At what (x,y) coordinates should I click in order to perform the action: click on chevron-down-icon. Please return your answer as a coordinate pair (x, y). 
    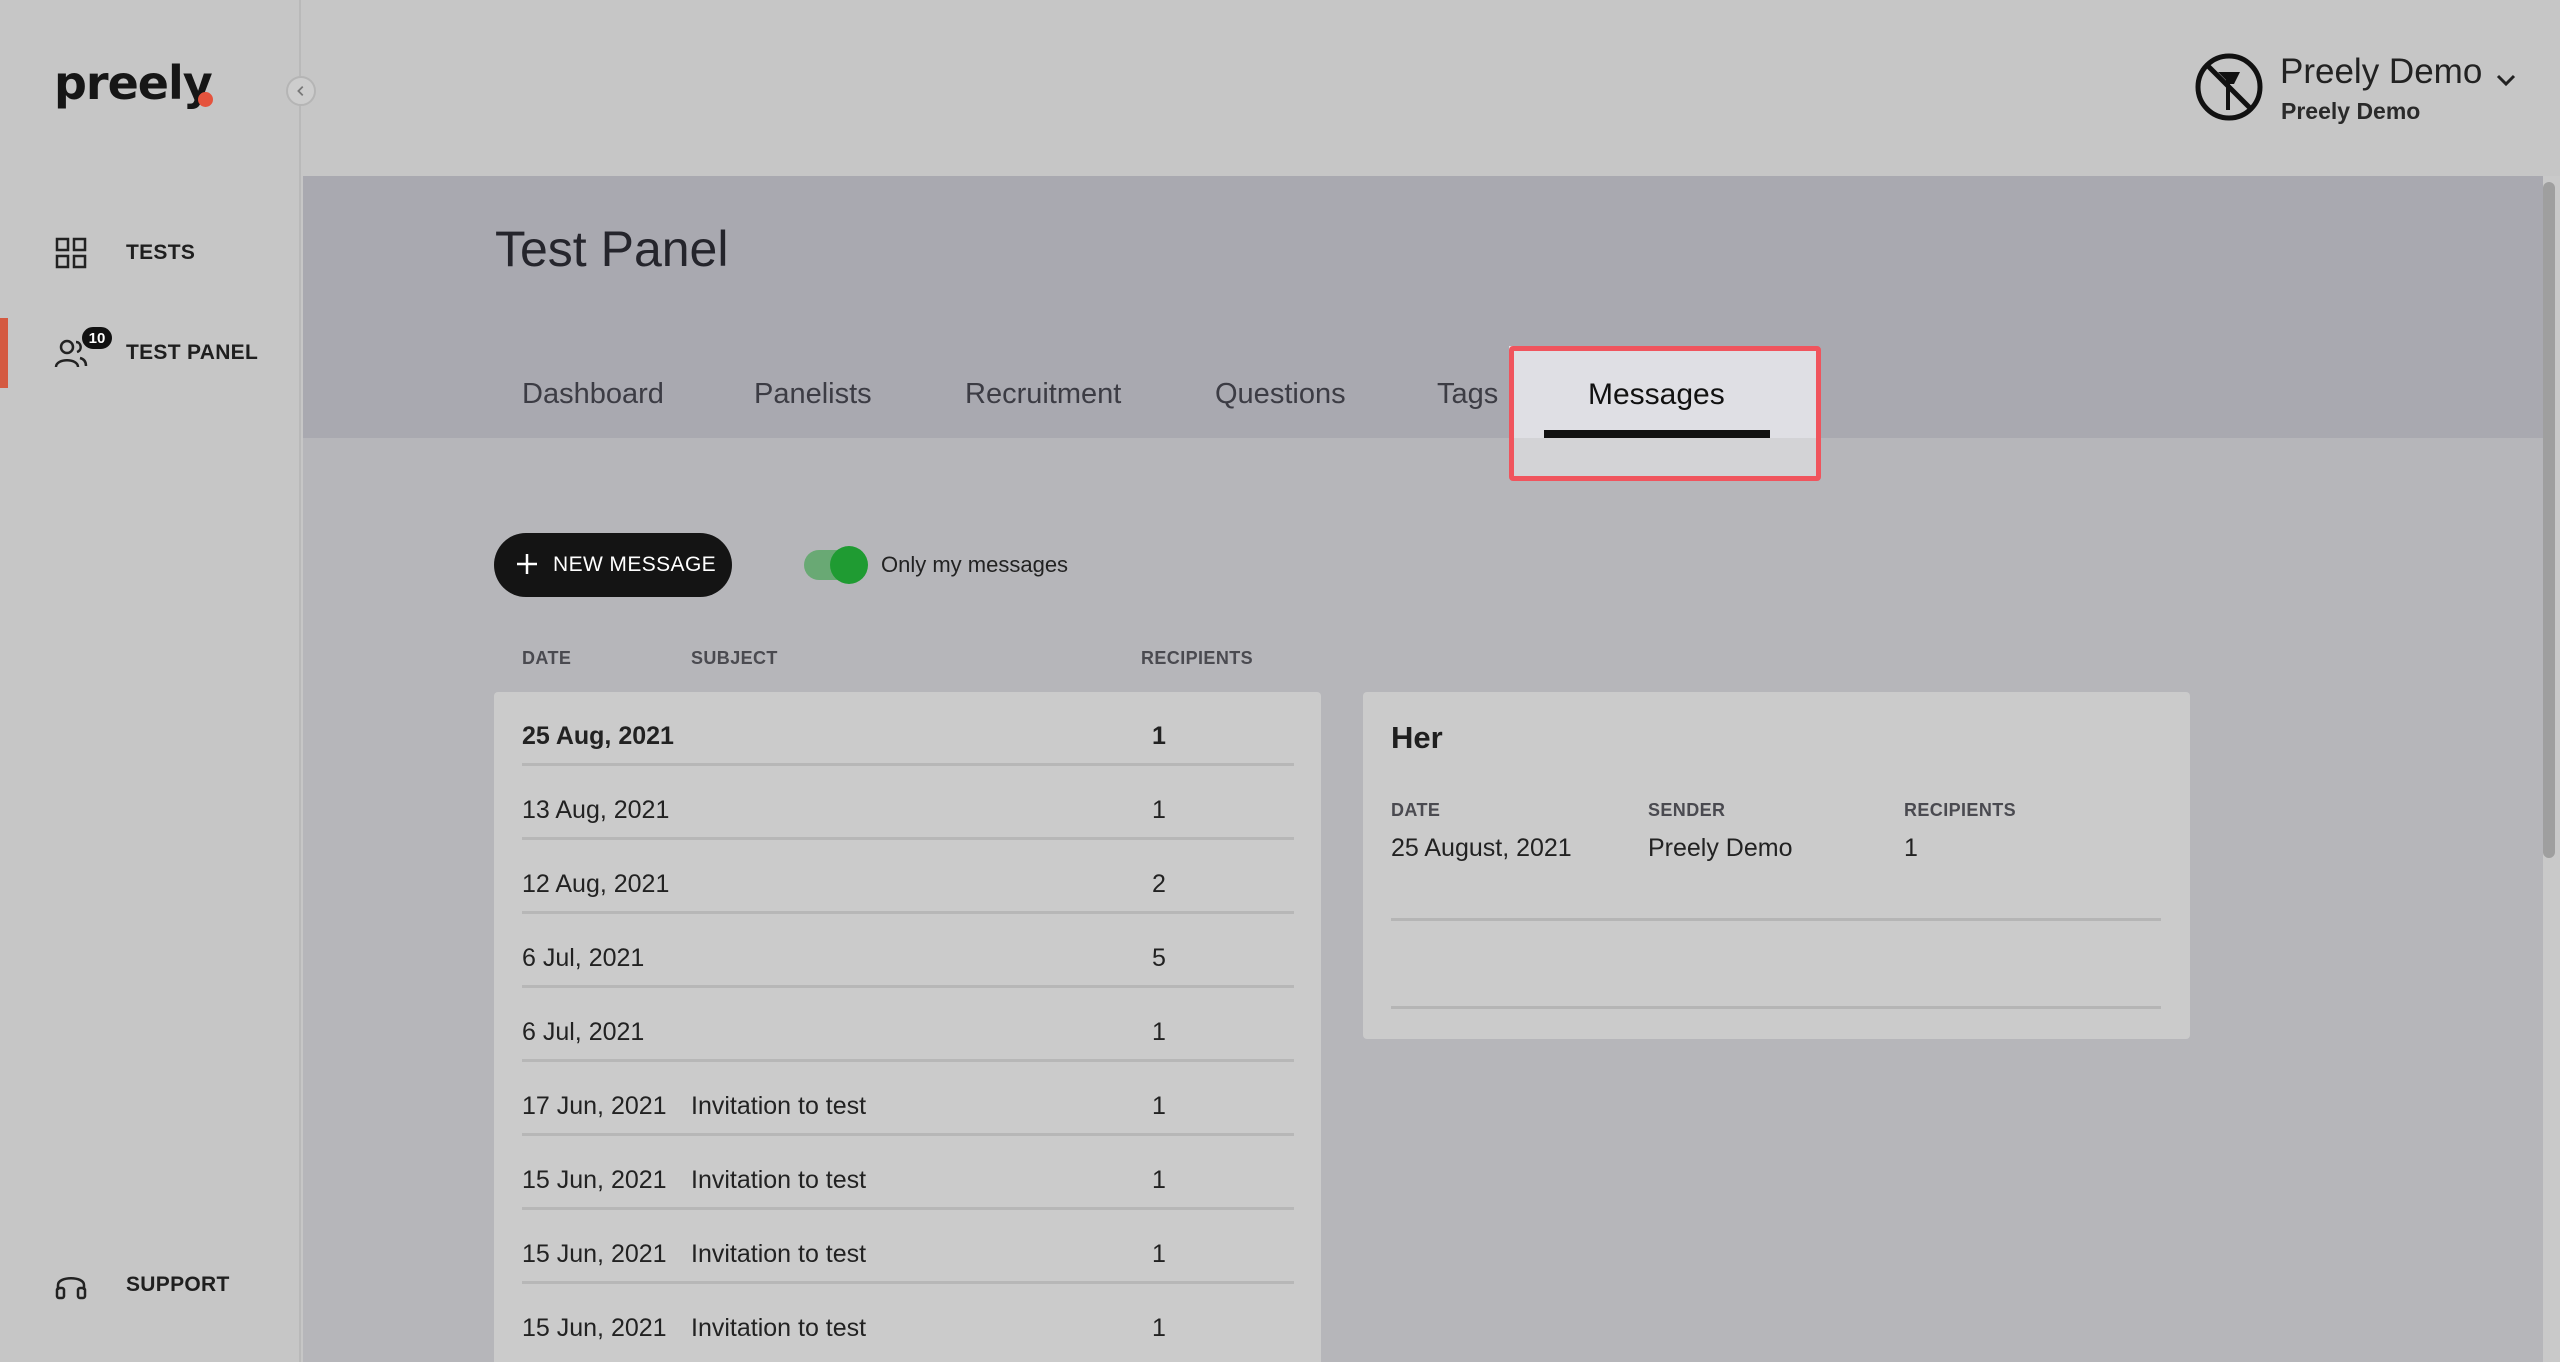
    Looking at the image, I should click on (2506, 80).